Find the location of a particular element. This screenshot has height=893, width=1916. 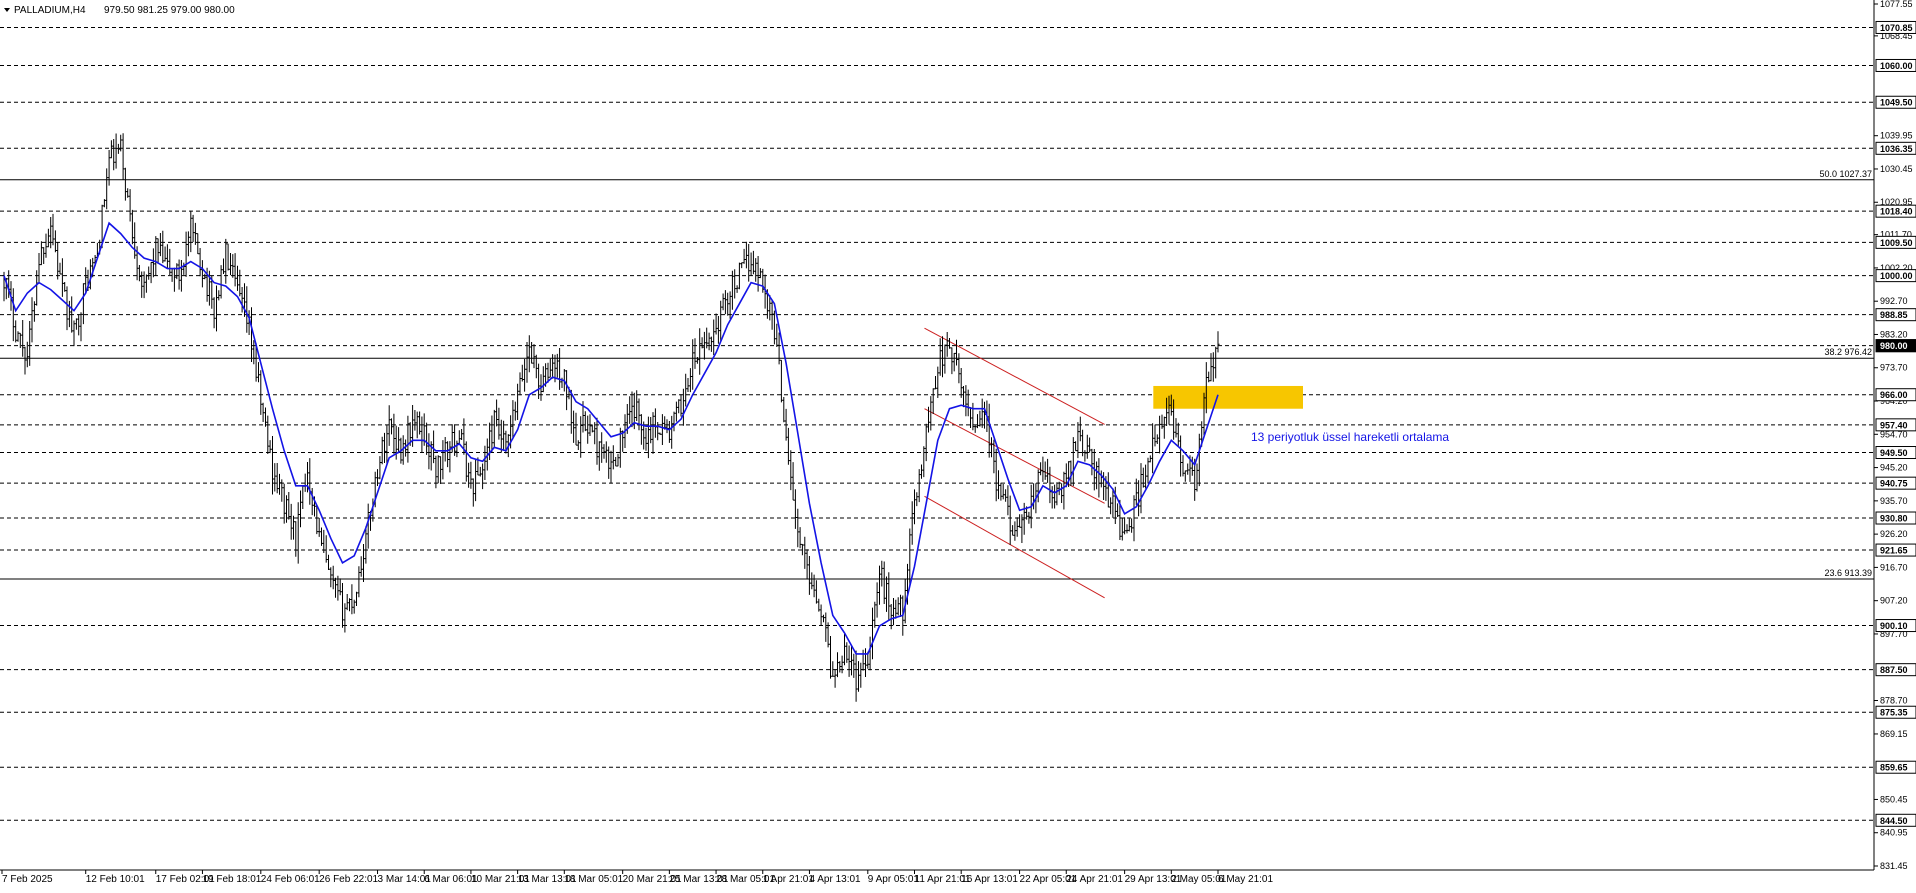

level-label-13: 930.80 is located at coordinates (1894, 519).